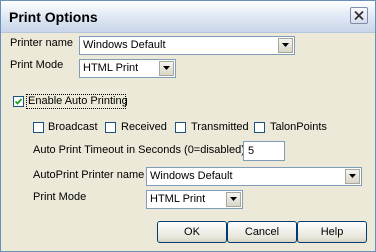 This screenshot has height=252, width=376. Describe the element at coordinates (188, 17) in the screenshot. I see `title-bar: Print Options` at that location.